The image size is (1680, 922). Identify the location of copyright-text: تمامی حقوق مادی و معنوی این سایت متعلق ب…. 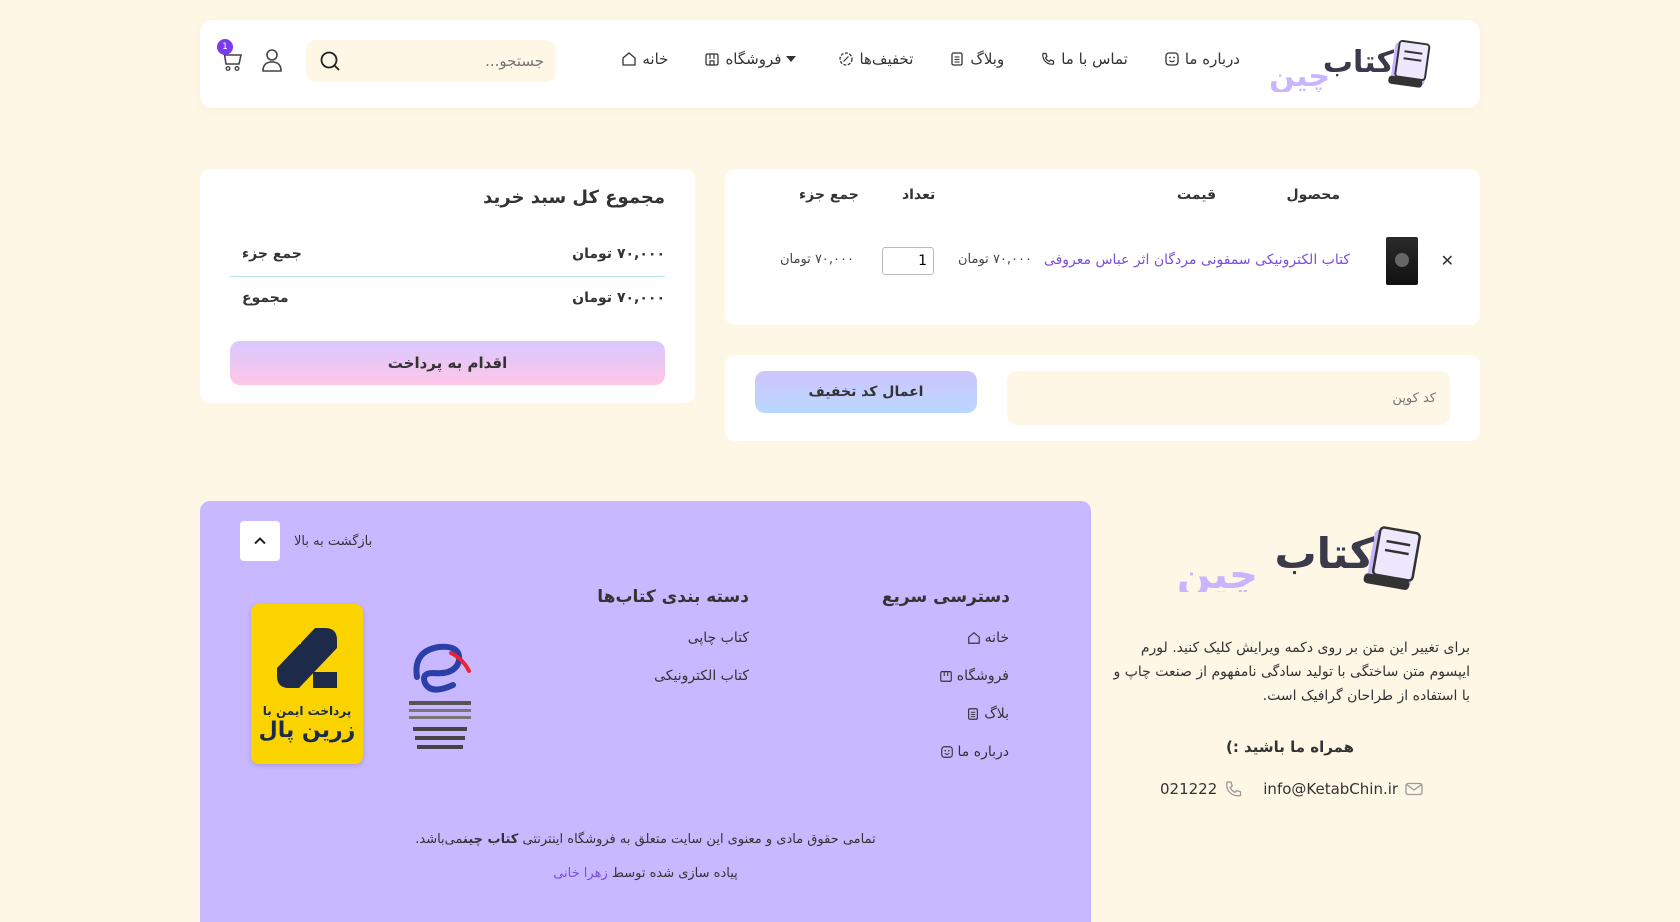
(645, 839).